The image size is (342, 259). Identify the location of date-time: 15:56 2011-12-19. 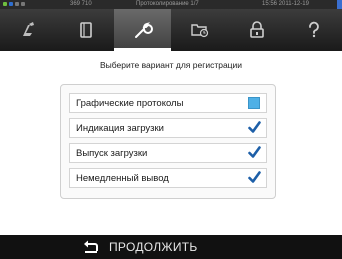
(285, 4).